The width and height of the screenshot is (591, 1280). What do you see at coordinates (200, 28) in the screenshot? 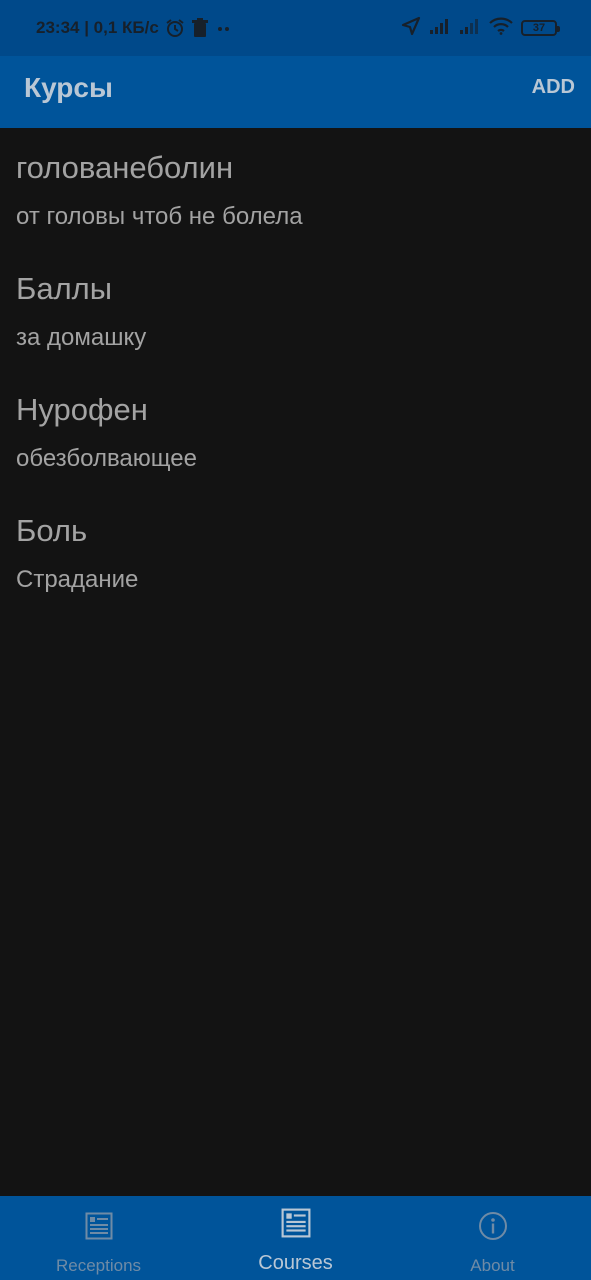
I see `trash-icon` at bounding box center [200, 28].